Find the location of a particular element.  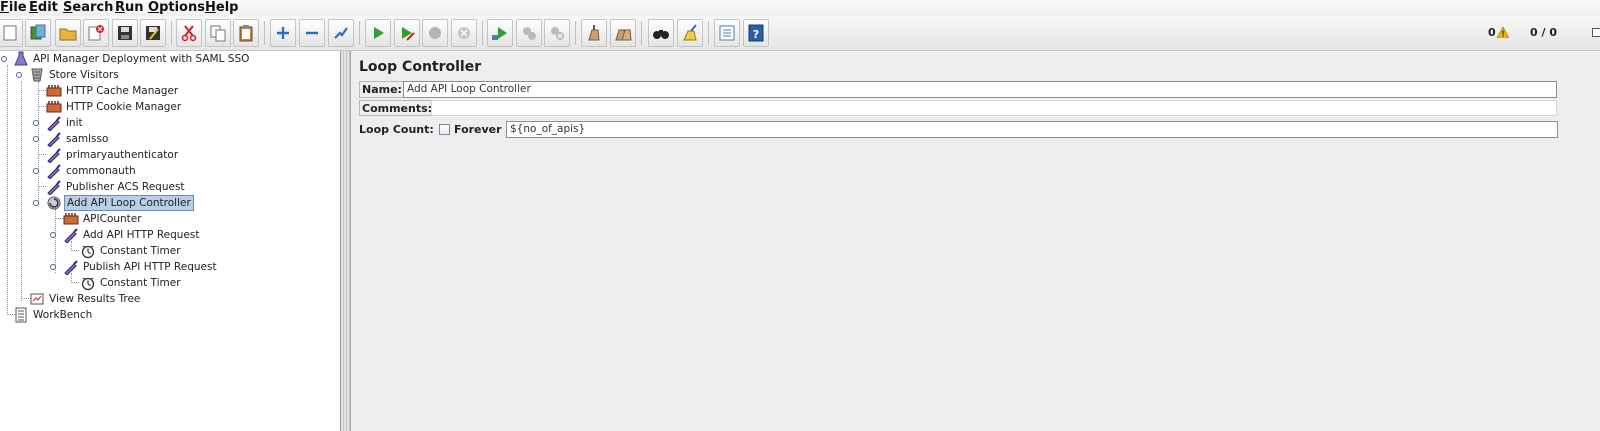

copy-button is located at coordinates (218, 33).